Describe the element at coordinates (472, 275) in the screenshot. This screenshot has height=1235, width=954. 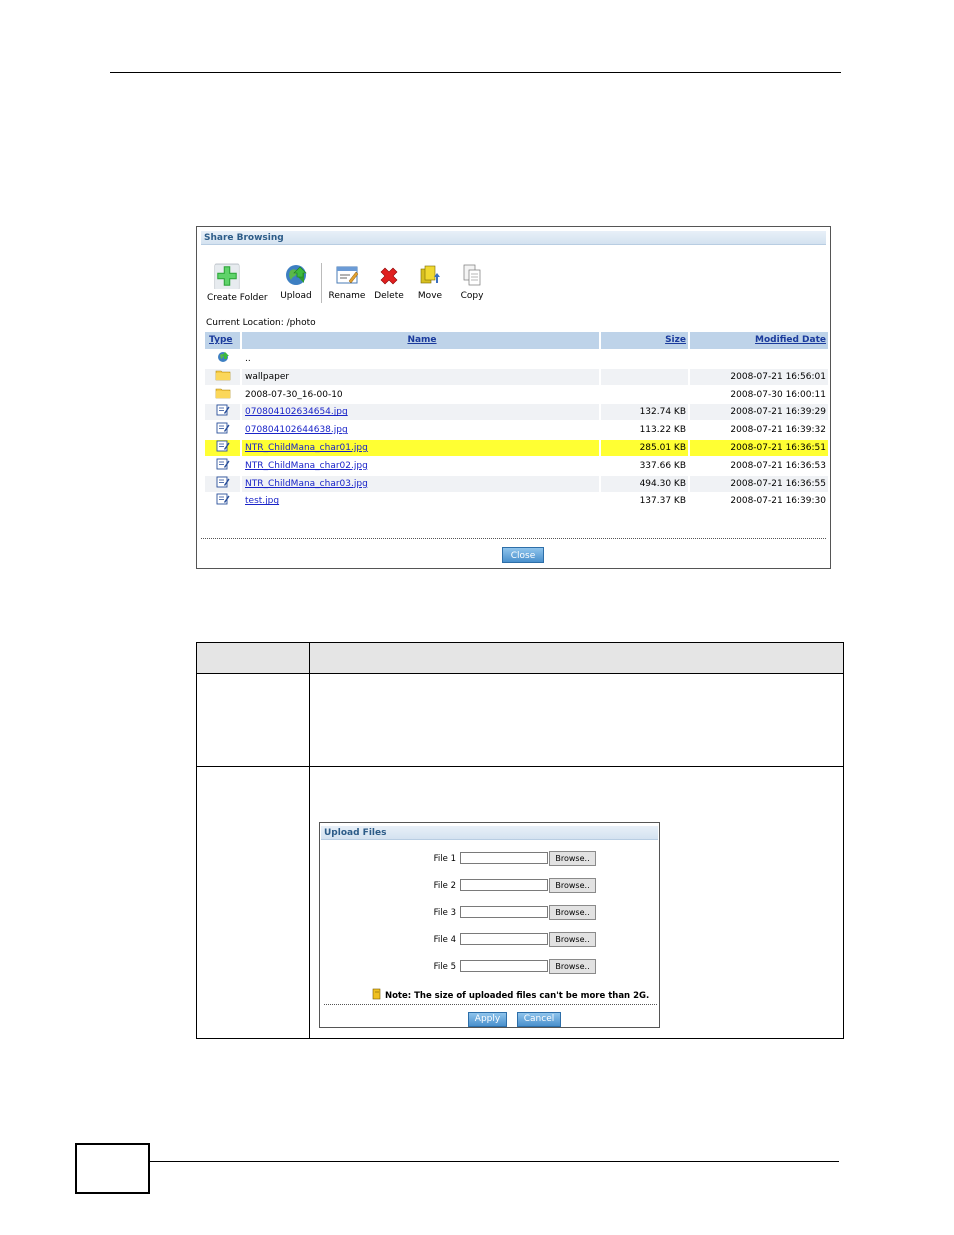
I see `copy-icon` at that location.